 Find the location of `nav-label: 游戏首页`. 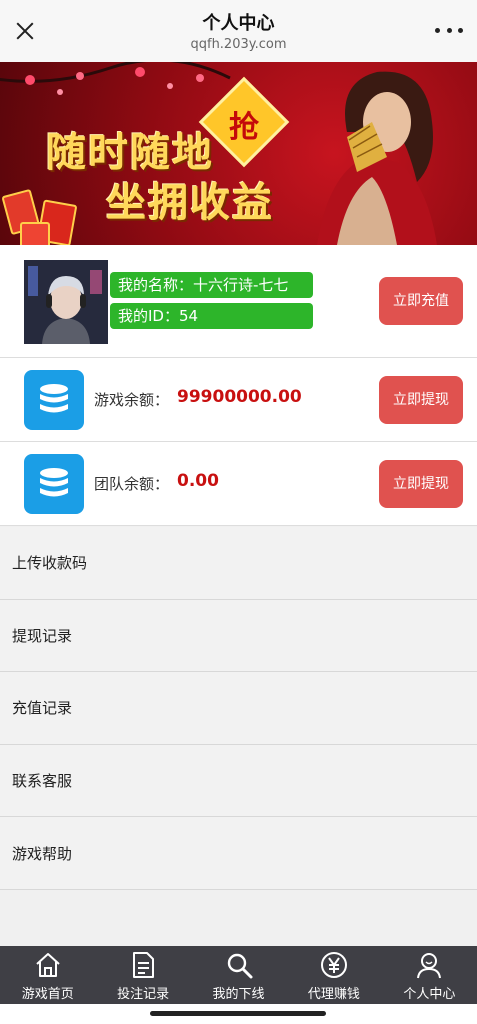

nav-label: 游戏首页 is located at coordinates (47, 994).